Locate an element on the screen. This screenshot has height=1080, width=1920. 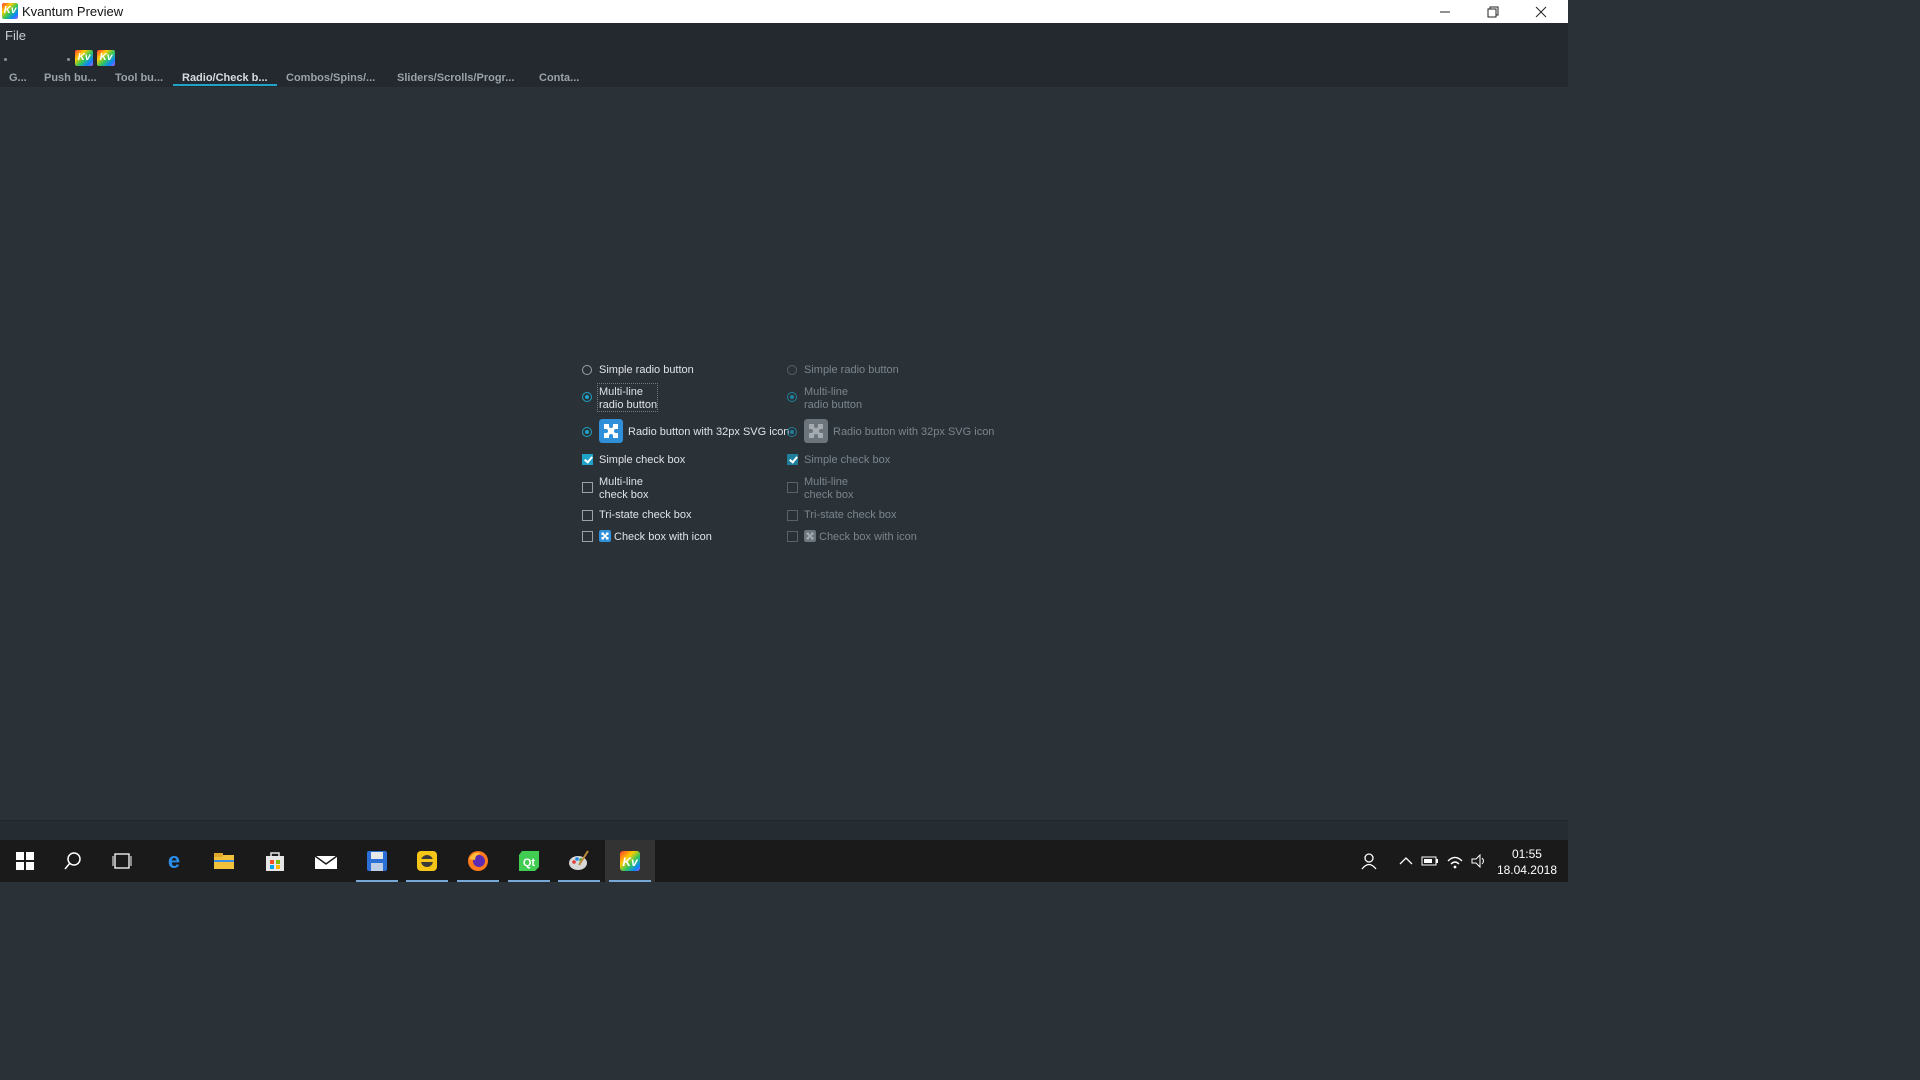
disabled-multiline-check-label-line2: check box is located at coordinates (829, 495).